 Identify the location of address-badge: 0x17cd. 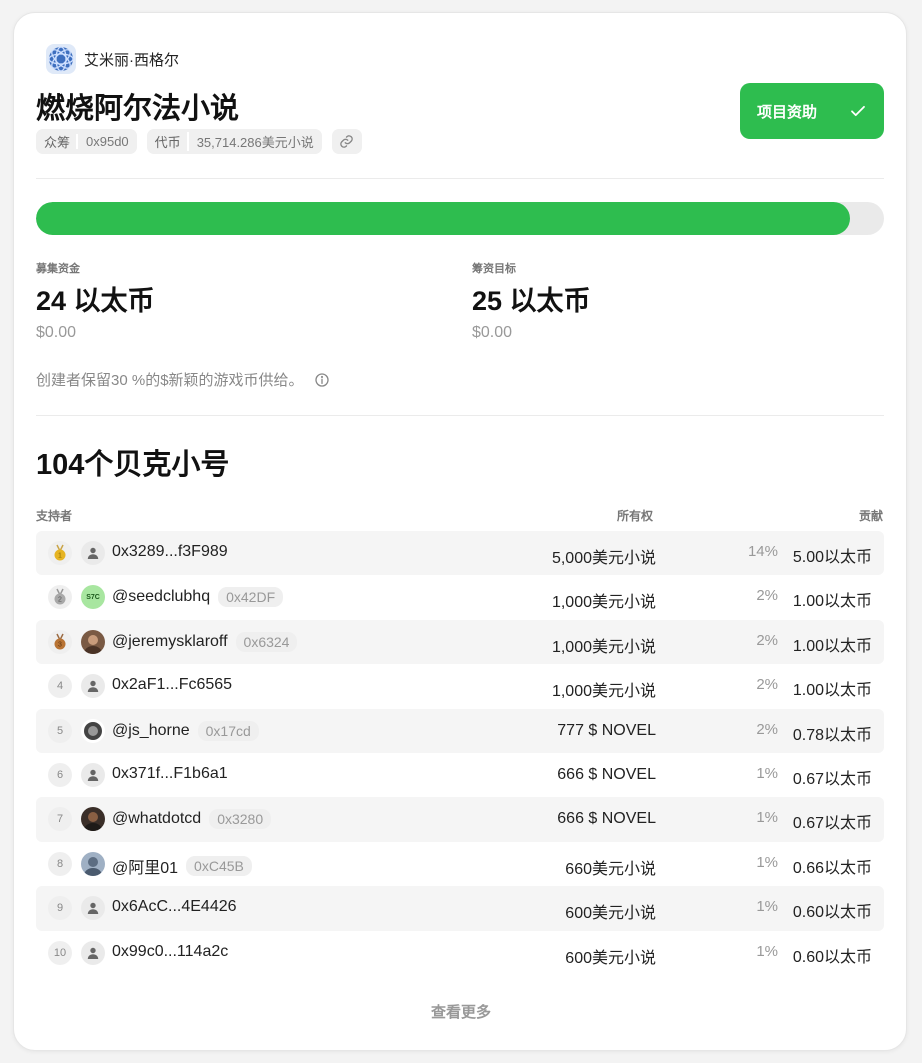
(228, 730).